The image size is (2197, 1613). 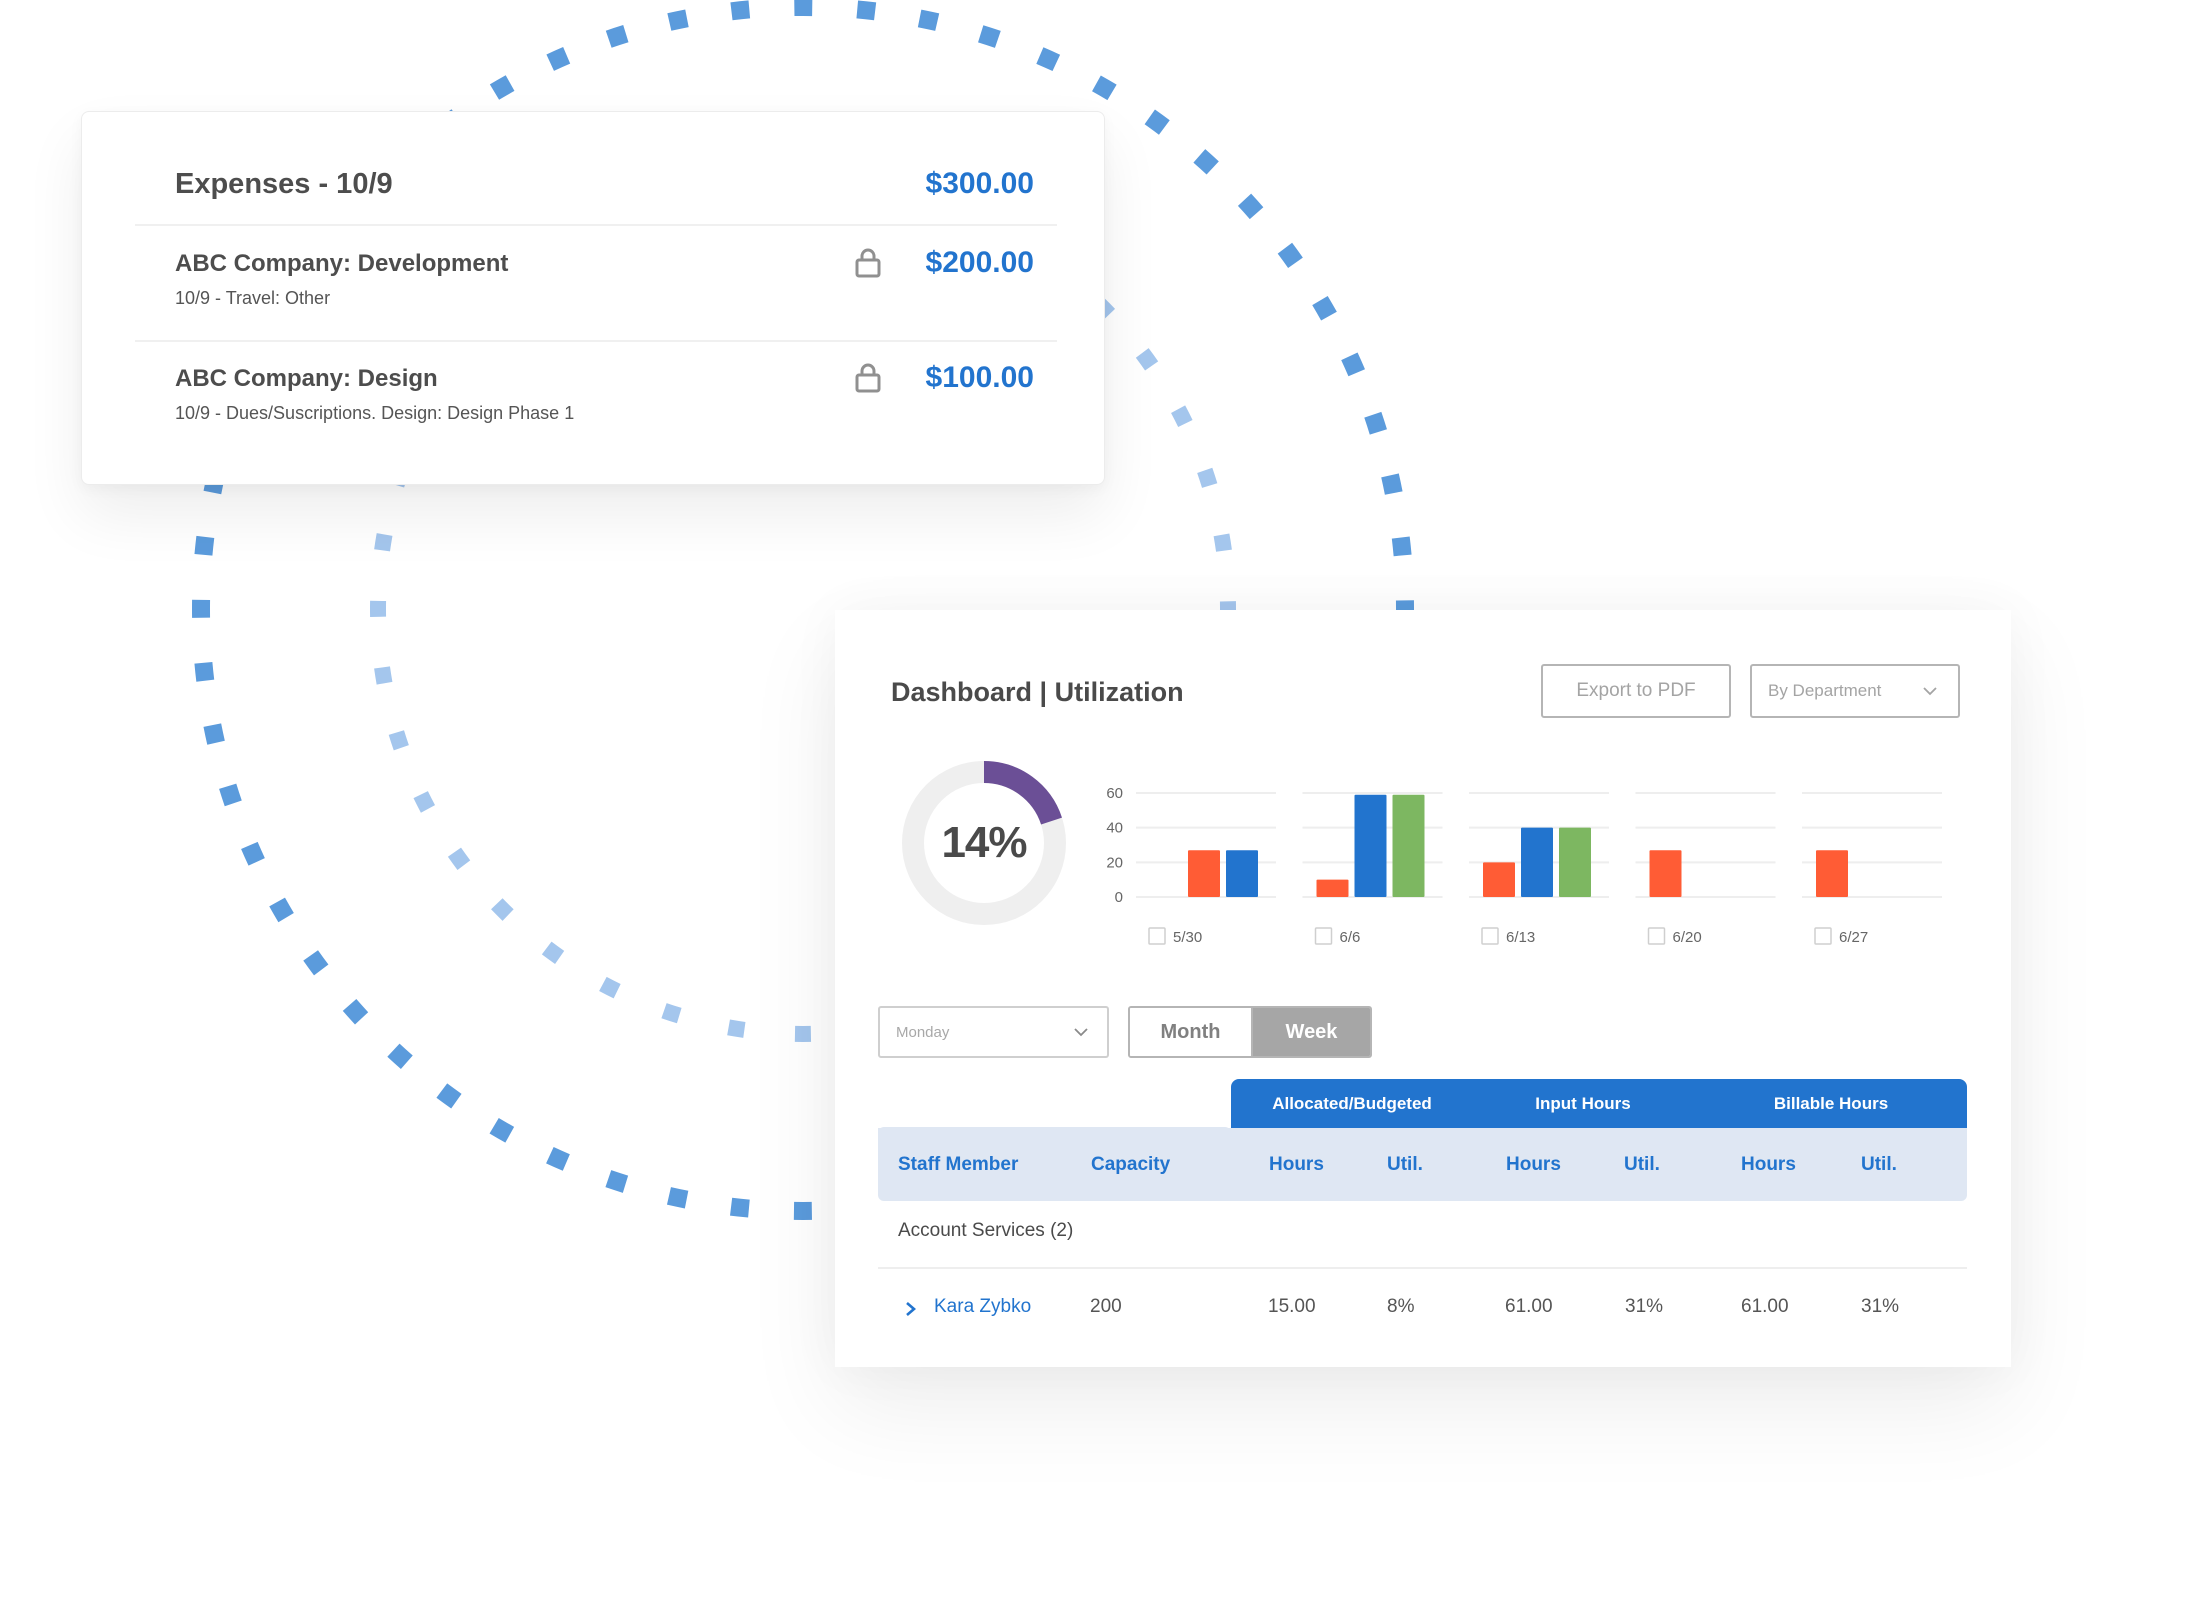 I want to click on y-tick-label: 40, so click(x=1114, y=828).